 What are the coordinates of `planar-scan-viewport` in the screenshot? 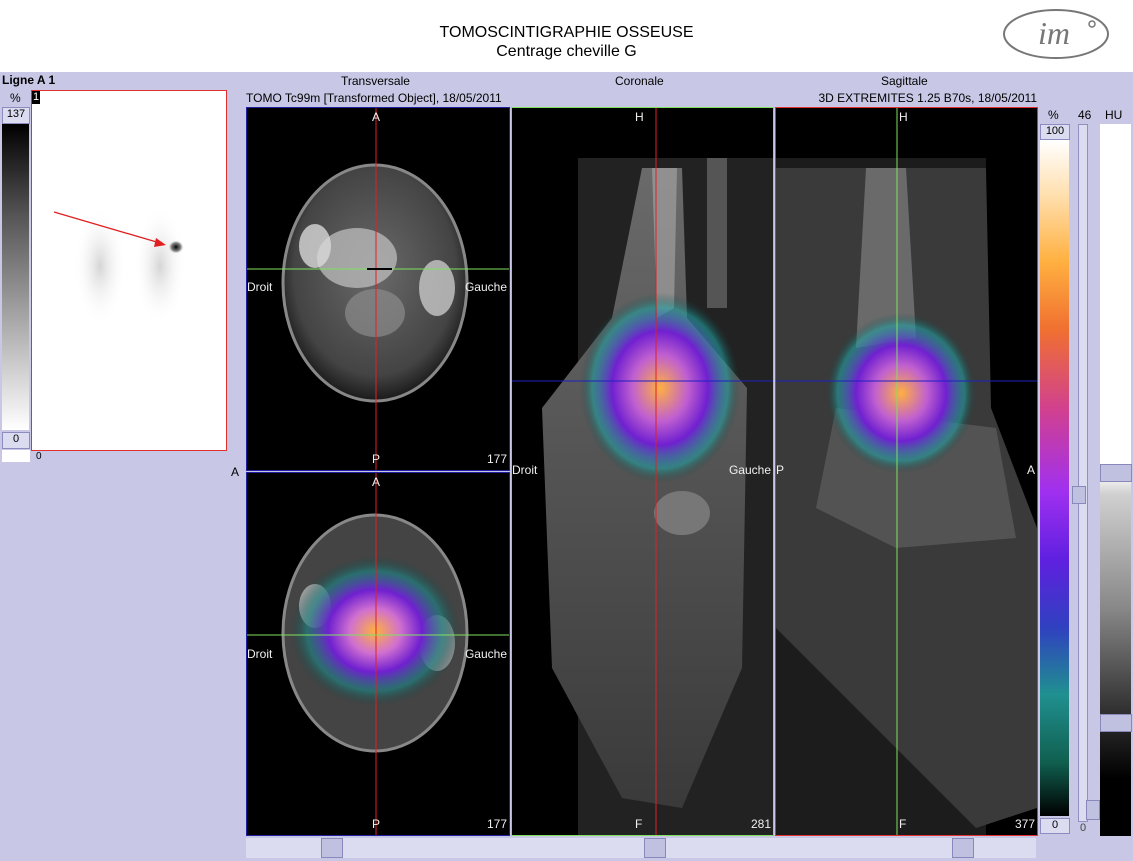 It's located at (129, 270).